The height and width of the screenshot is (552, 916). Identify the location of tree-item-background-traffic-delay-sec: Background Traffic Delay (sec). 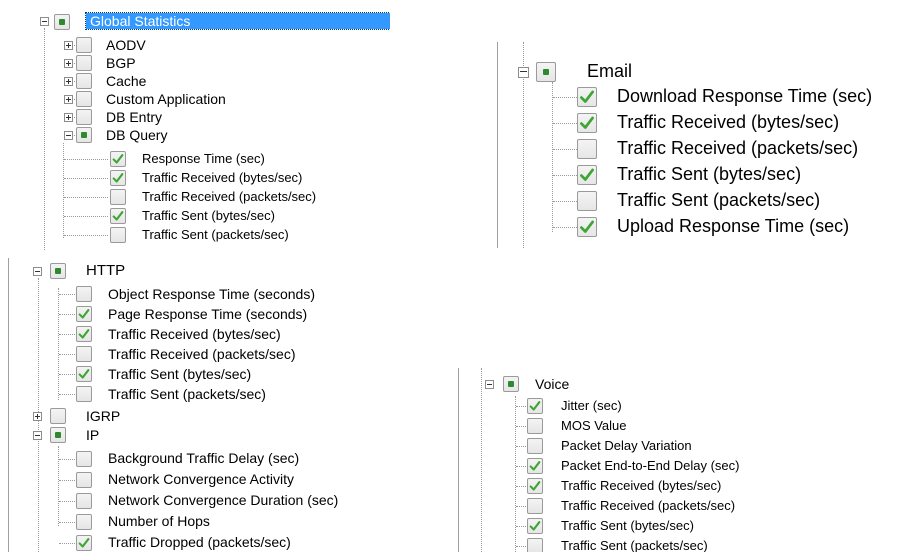
(210, 458).